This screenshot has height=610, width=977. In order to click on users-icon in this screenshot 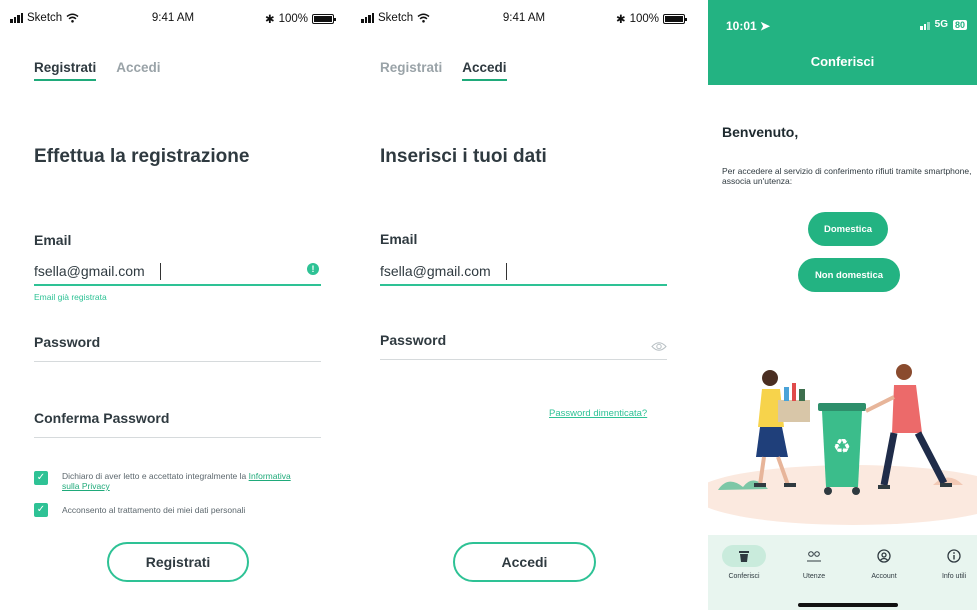, I will do `click(814, 555)`.